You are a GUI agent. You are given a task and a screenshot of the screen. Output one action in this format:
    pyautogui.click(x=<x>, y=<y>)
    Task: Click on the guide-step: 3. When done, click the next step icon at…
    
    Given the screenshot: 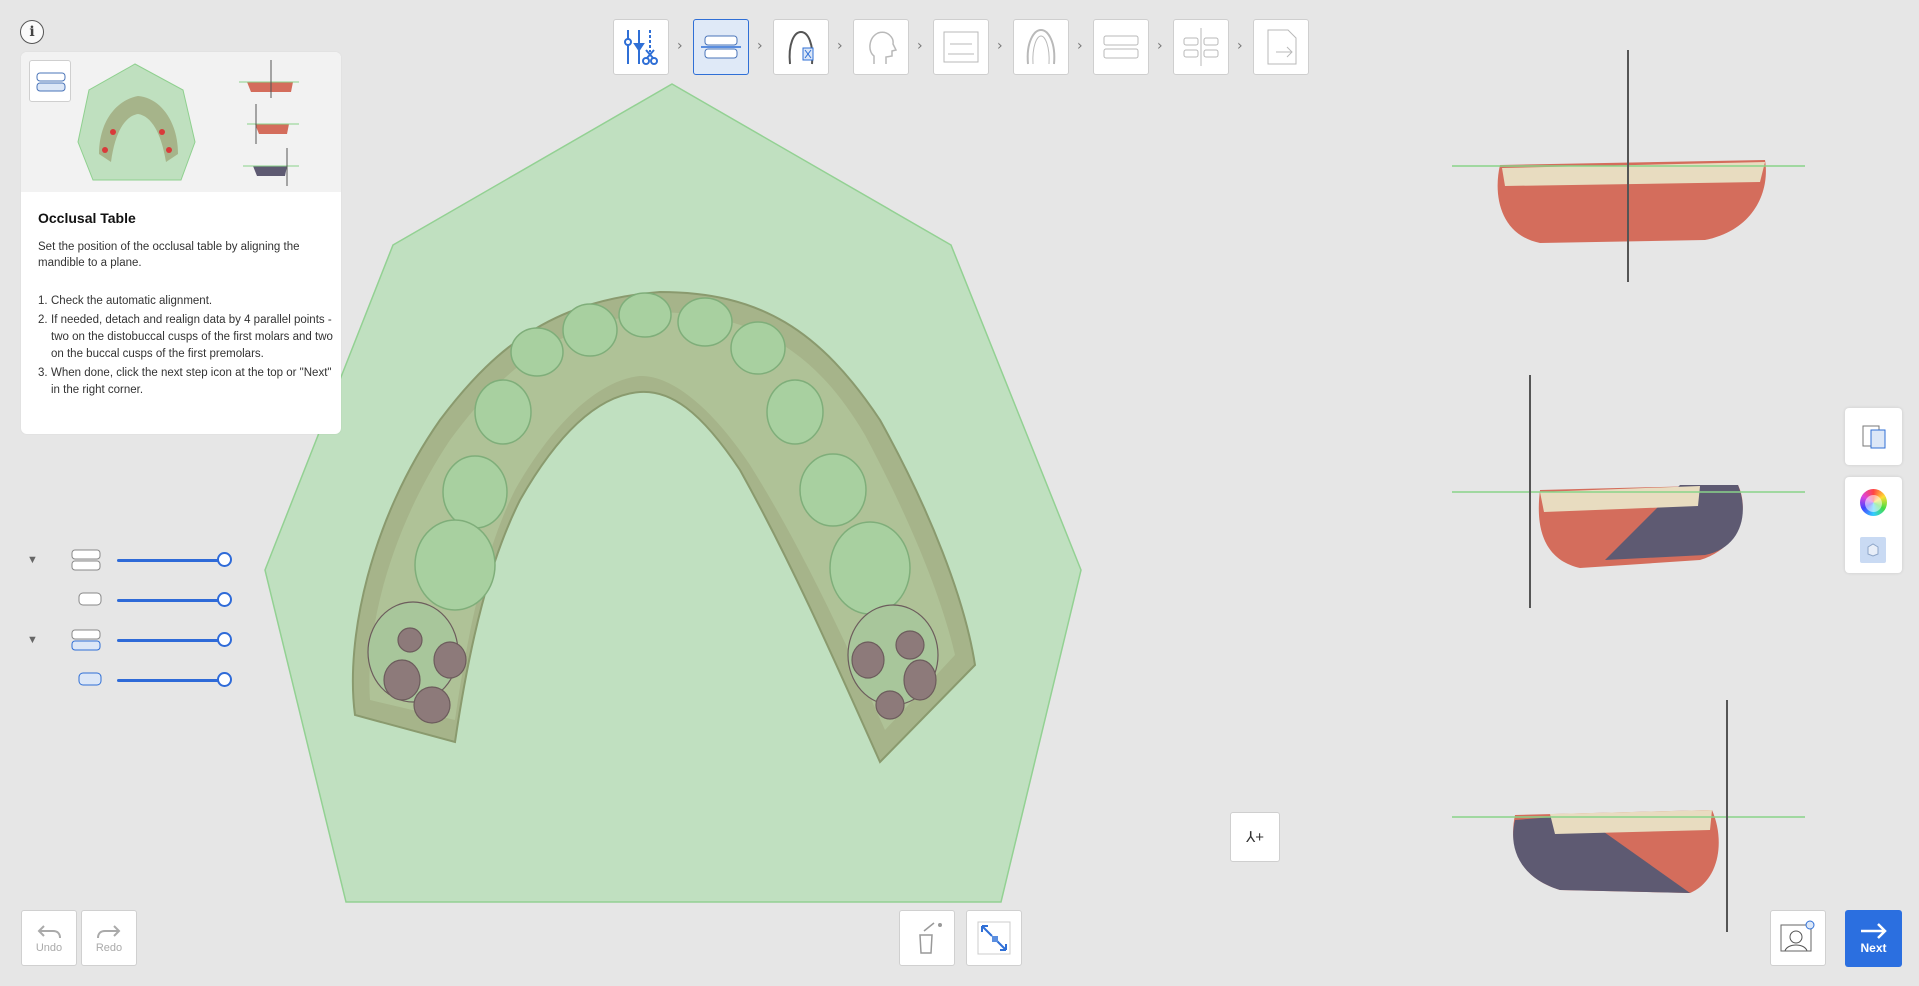 What is the action you would take?
    pyautogui.click(x=185, y=381)
    